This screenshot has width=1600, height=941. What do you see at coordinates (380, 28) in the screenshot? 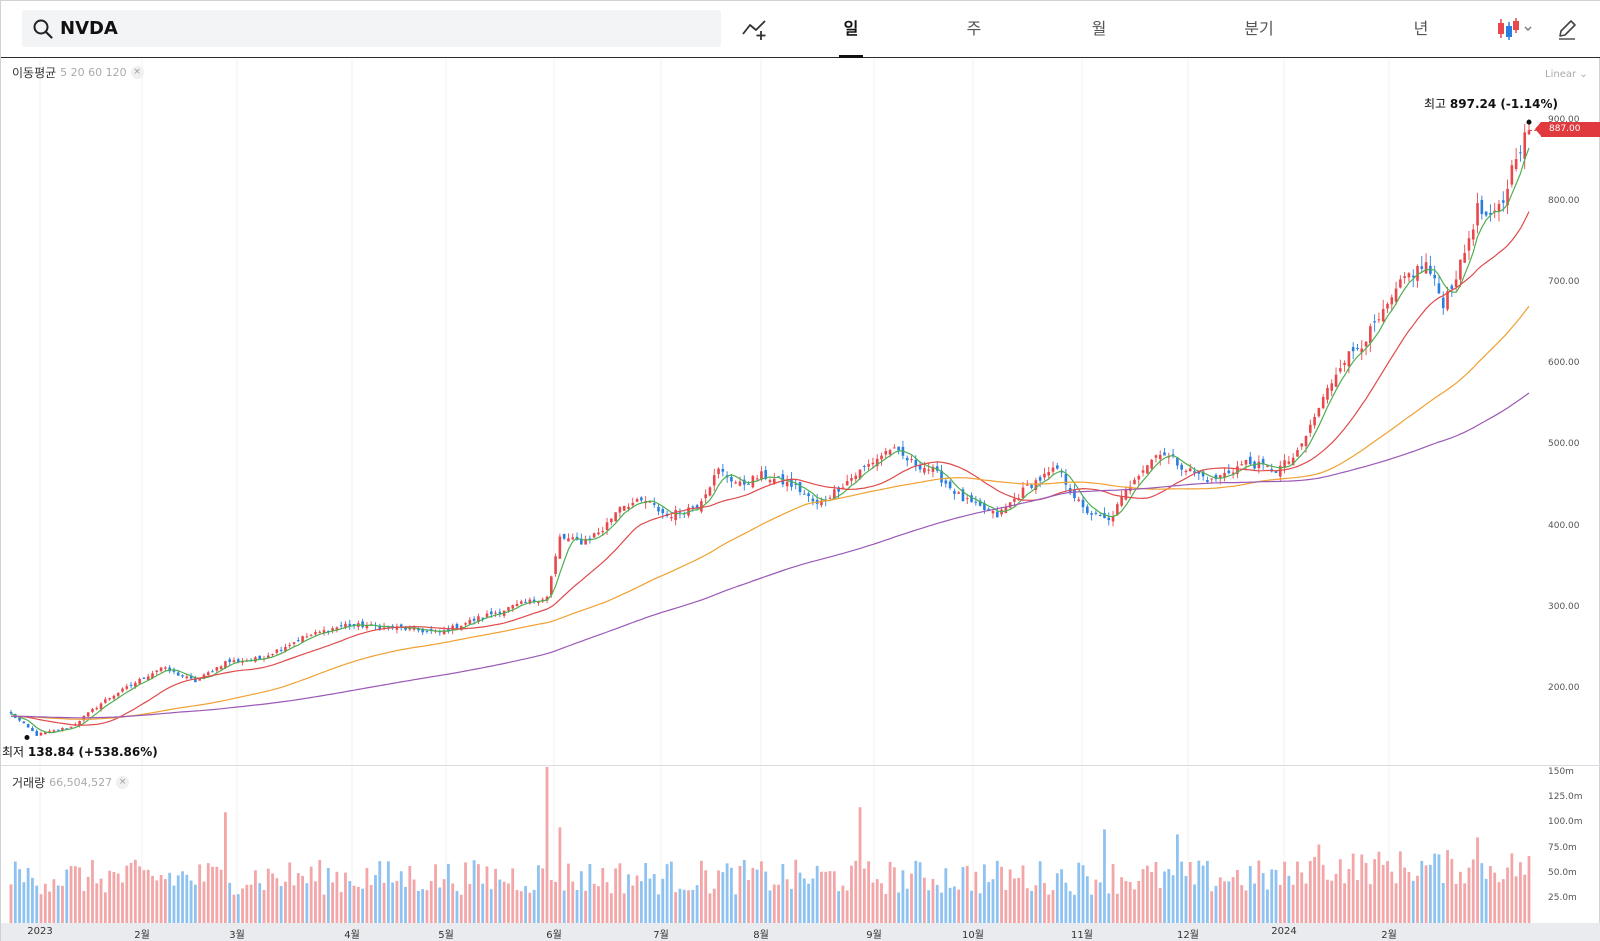
I see `search-input` at bounding box center [380, 28].